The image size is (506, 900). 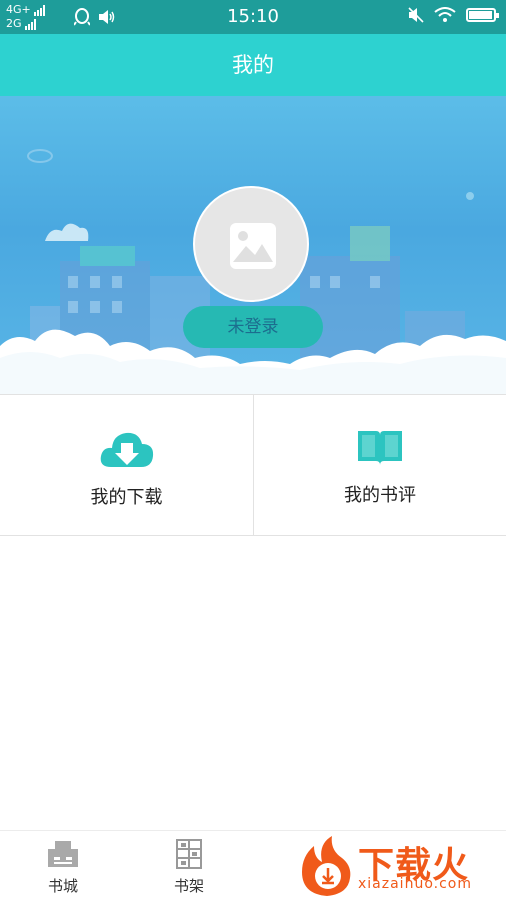 I want to click on avatar, so click(x=251, y=244).